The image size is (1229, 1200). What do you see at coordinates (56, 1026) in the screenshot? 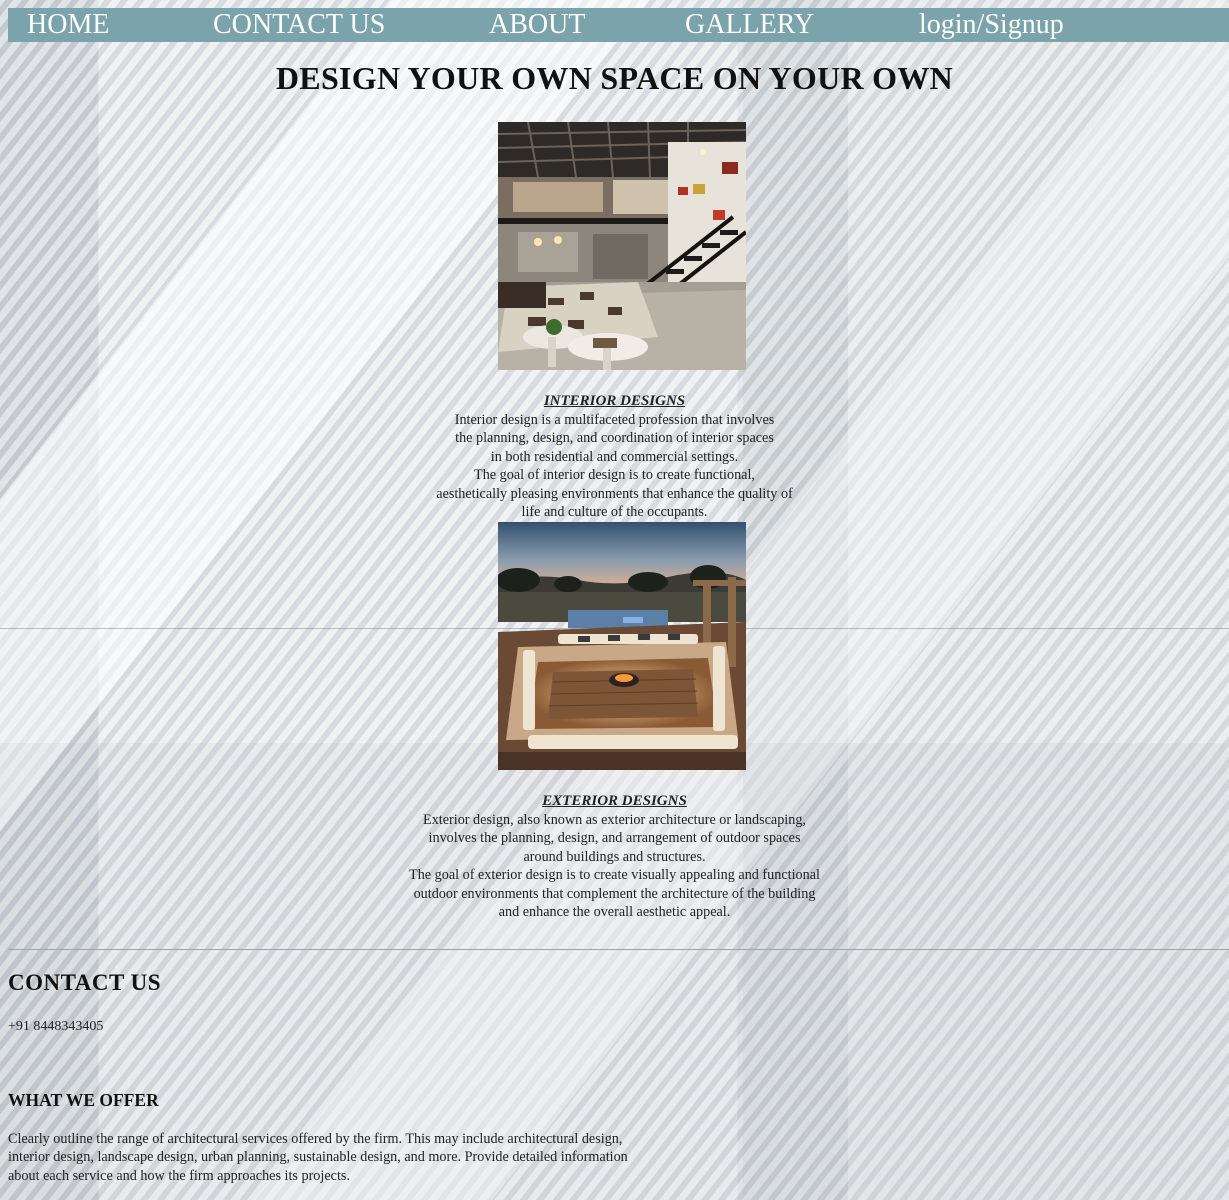
I see `contact-phone: +91 8448343405` at bounding box center [56, 1026].